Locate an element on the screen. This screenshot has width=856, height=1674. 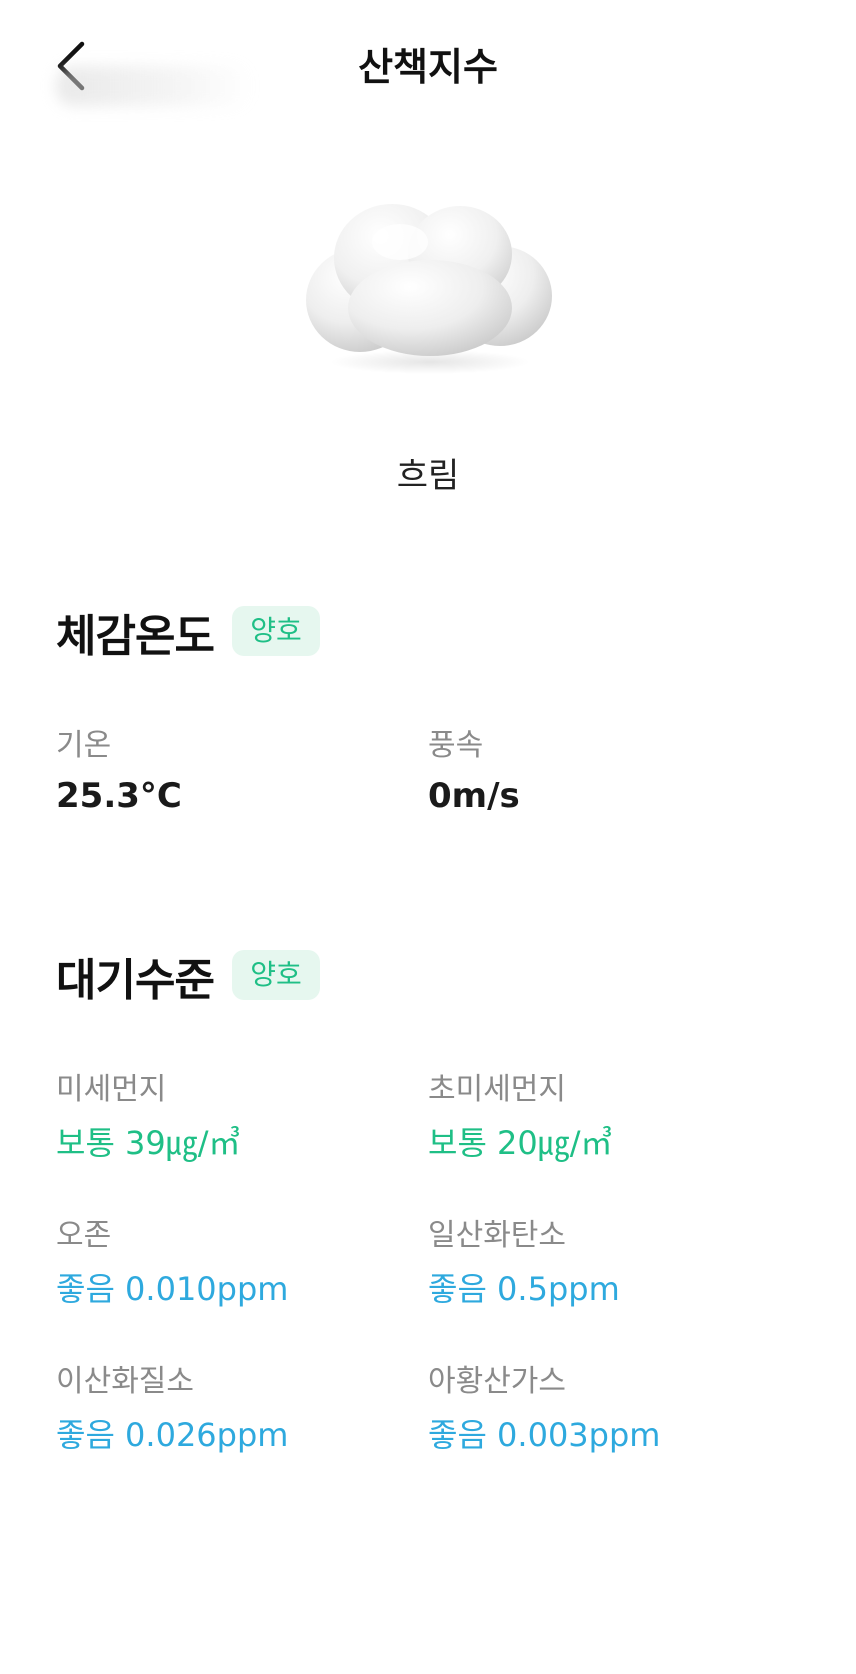
feels-like-status-badge: 양호 is located at coordinates (276, 631).